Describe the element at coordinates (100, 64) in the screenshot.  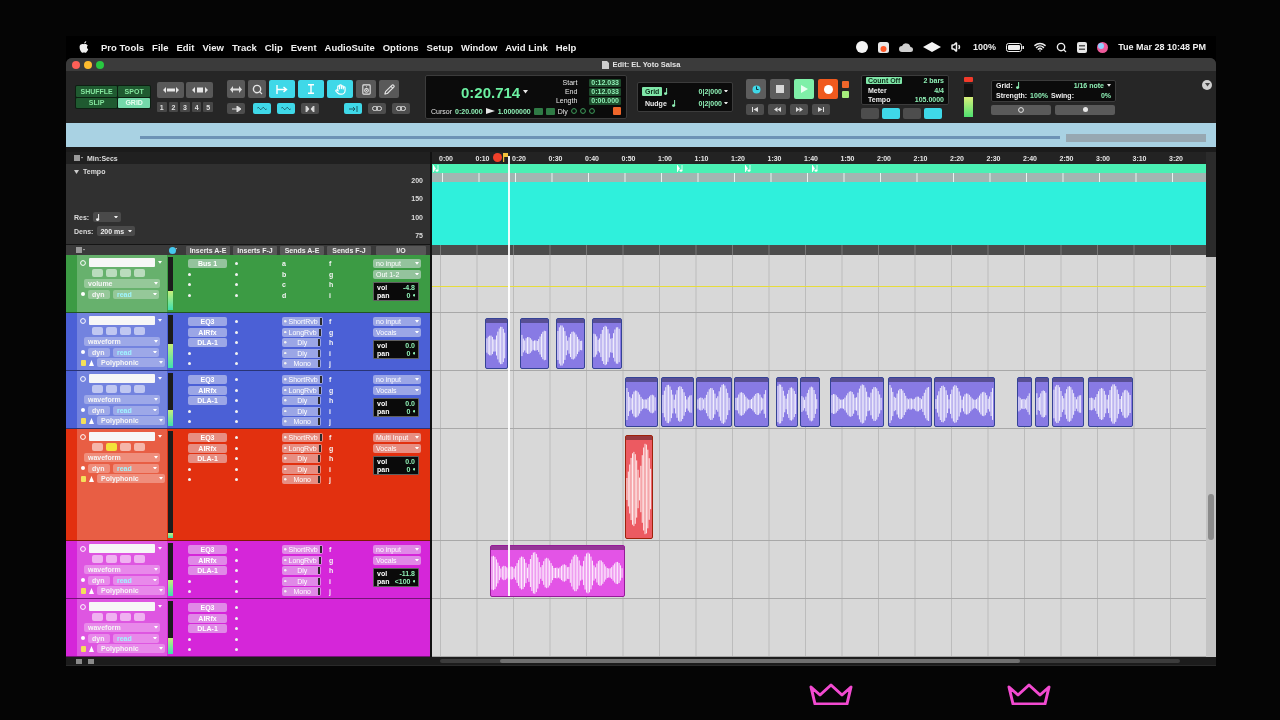
I see `zoom-button` at that location.